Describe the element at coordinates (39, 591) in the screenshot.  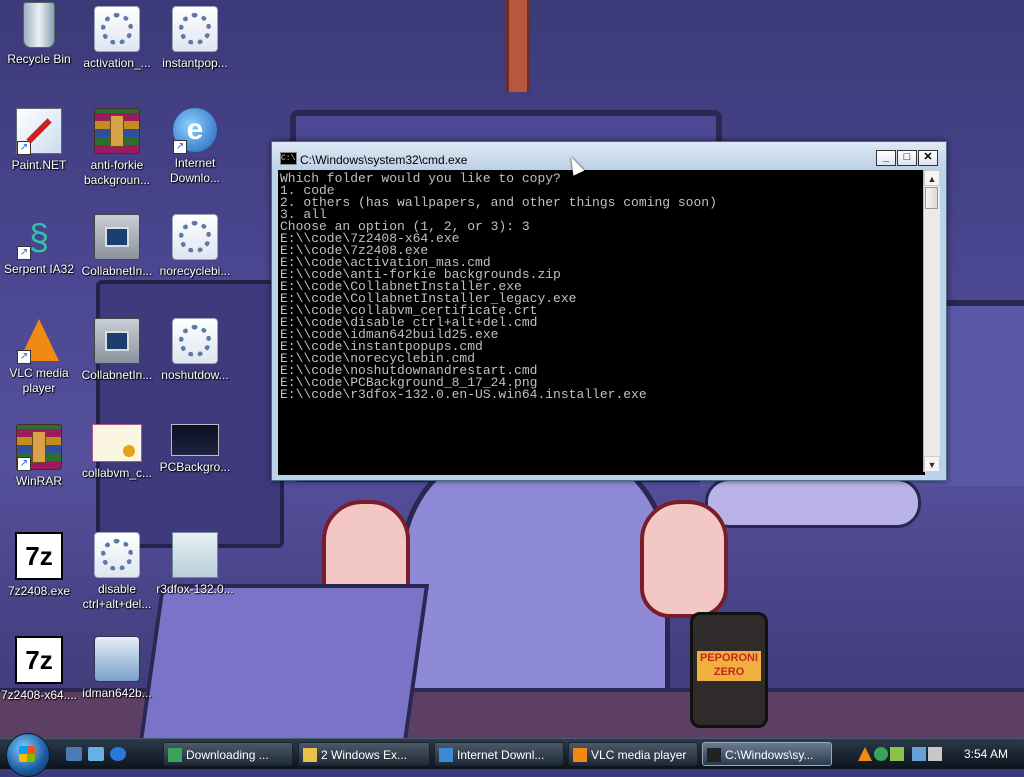
I see `desktop-icon-label: 7z2408.exe` at that location.